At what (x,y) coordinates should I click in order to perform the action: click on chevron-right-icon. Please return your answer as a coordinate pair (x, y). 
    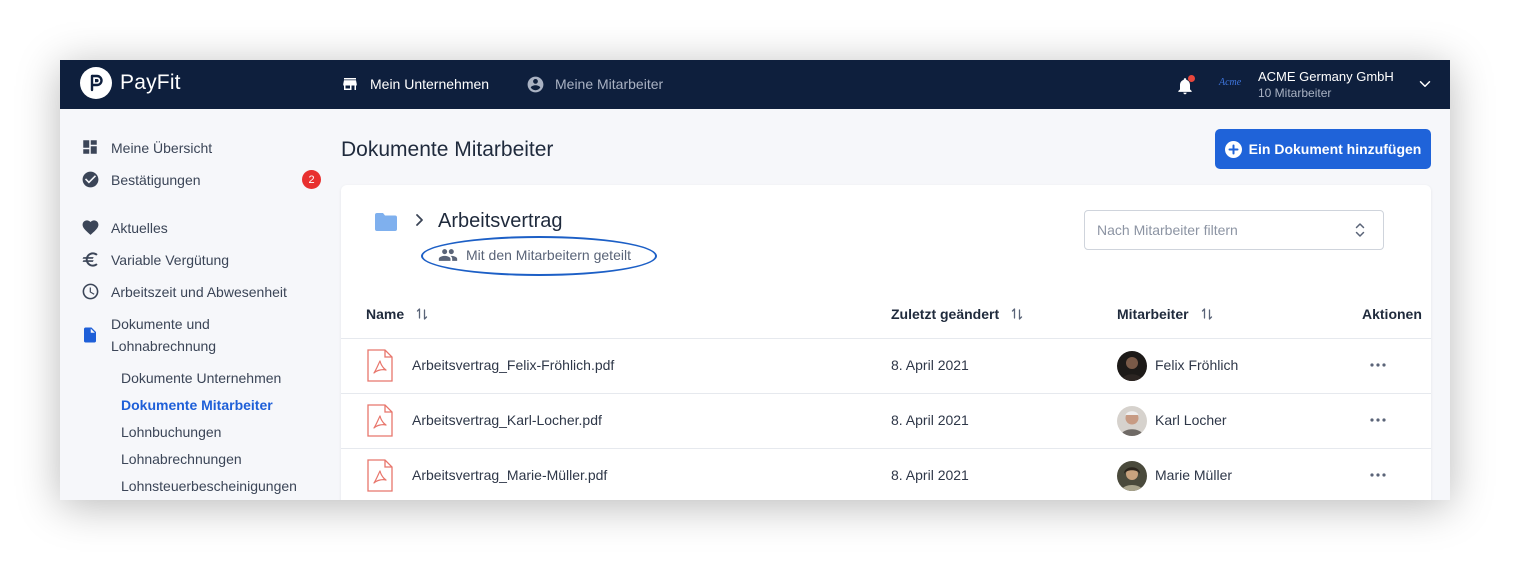
    Looking at the image, I should click on (419, 220).